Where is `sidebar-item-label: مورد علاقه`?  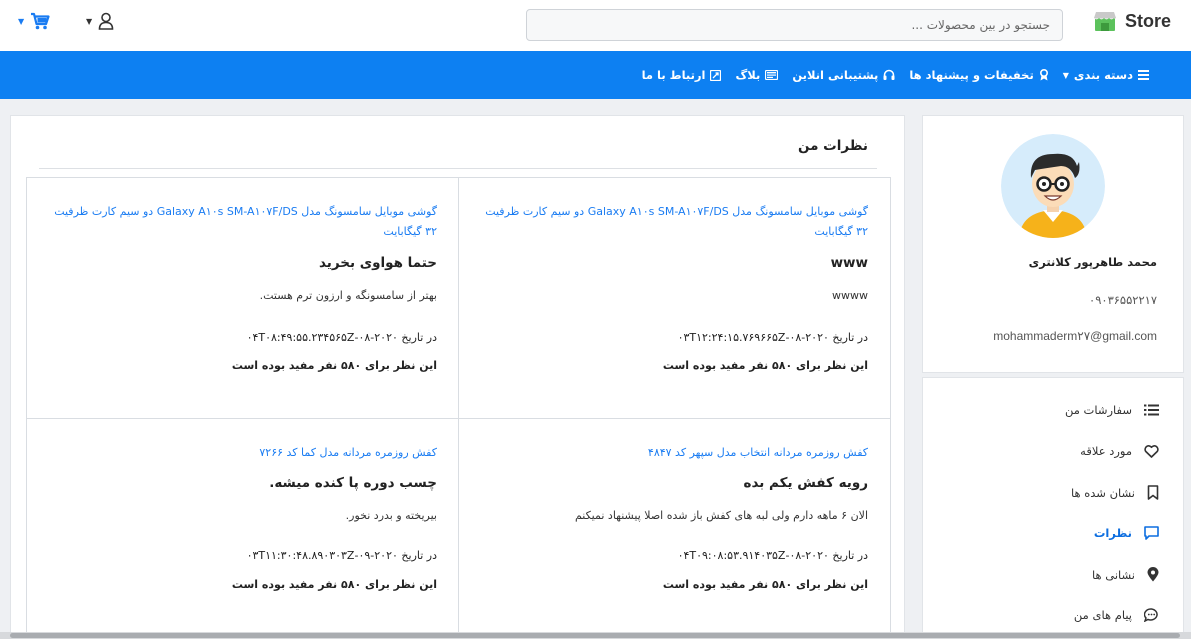
sidebar-item-label: مورد علاقه is located at coordinates (1106, 451).